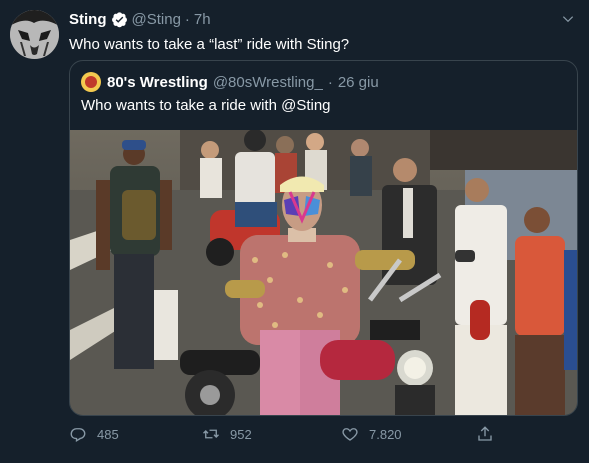 This screenshot has width=589, height=463. What do you see at coordinates (157, 82) in the screenshot?
I see `quoted-author-name: 80's Wrestling` at bounding box center [157, 82].